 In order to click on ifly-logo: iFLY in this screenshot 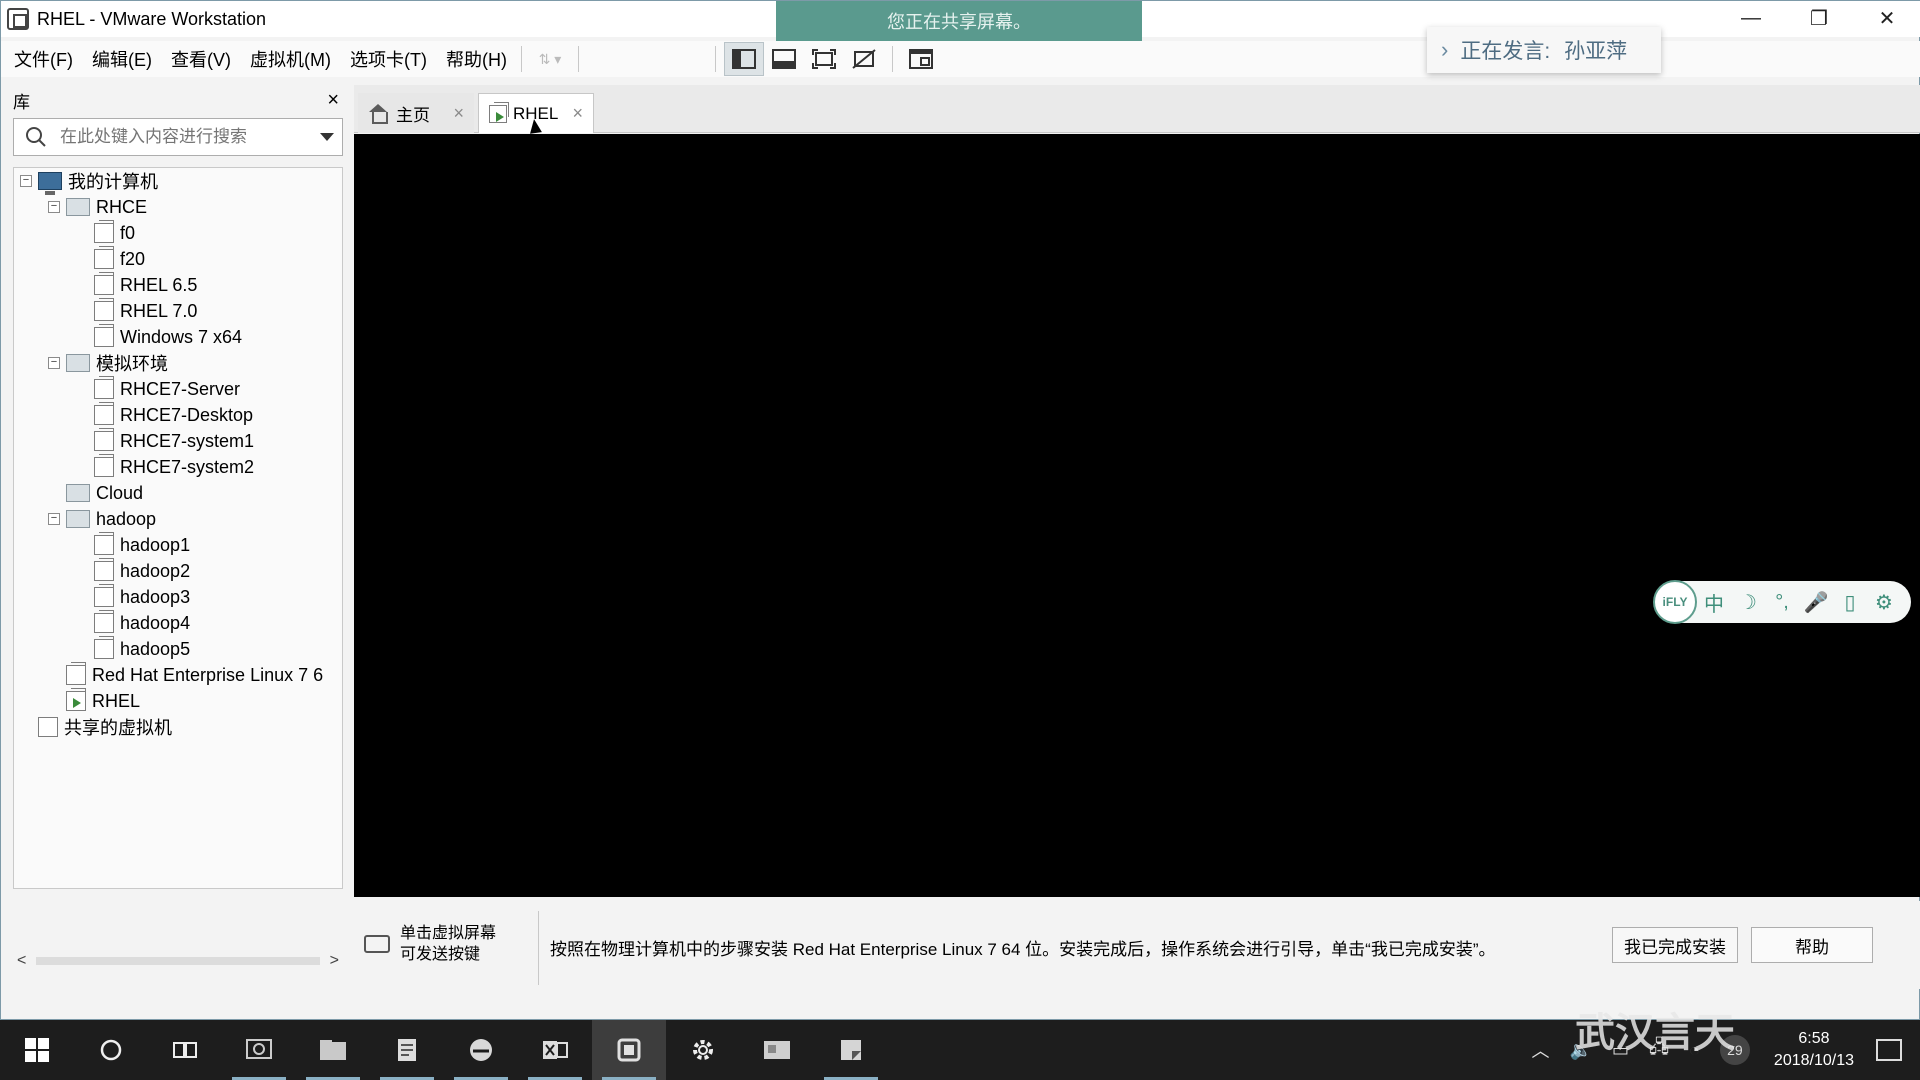, I will do `click(1675, 602)`.